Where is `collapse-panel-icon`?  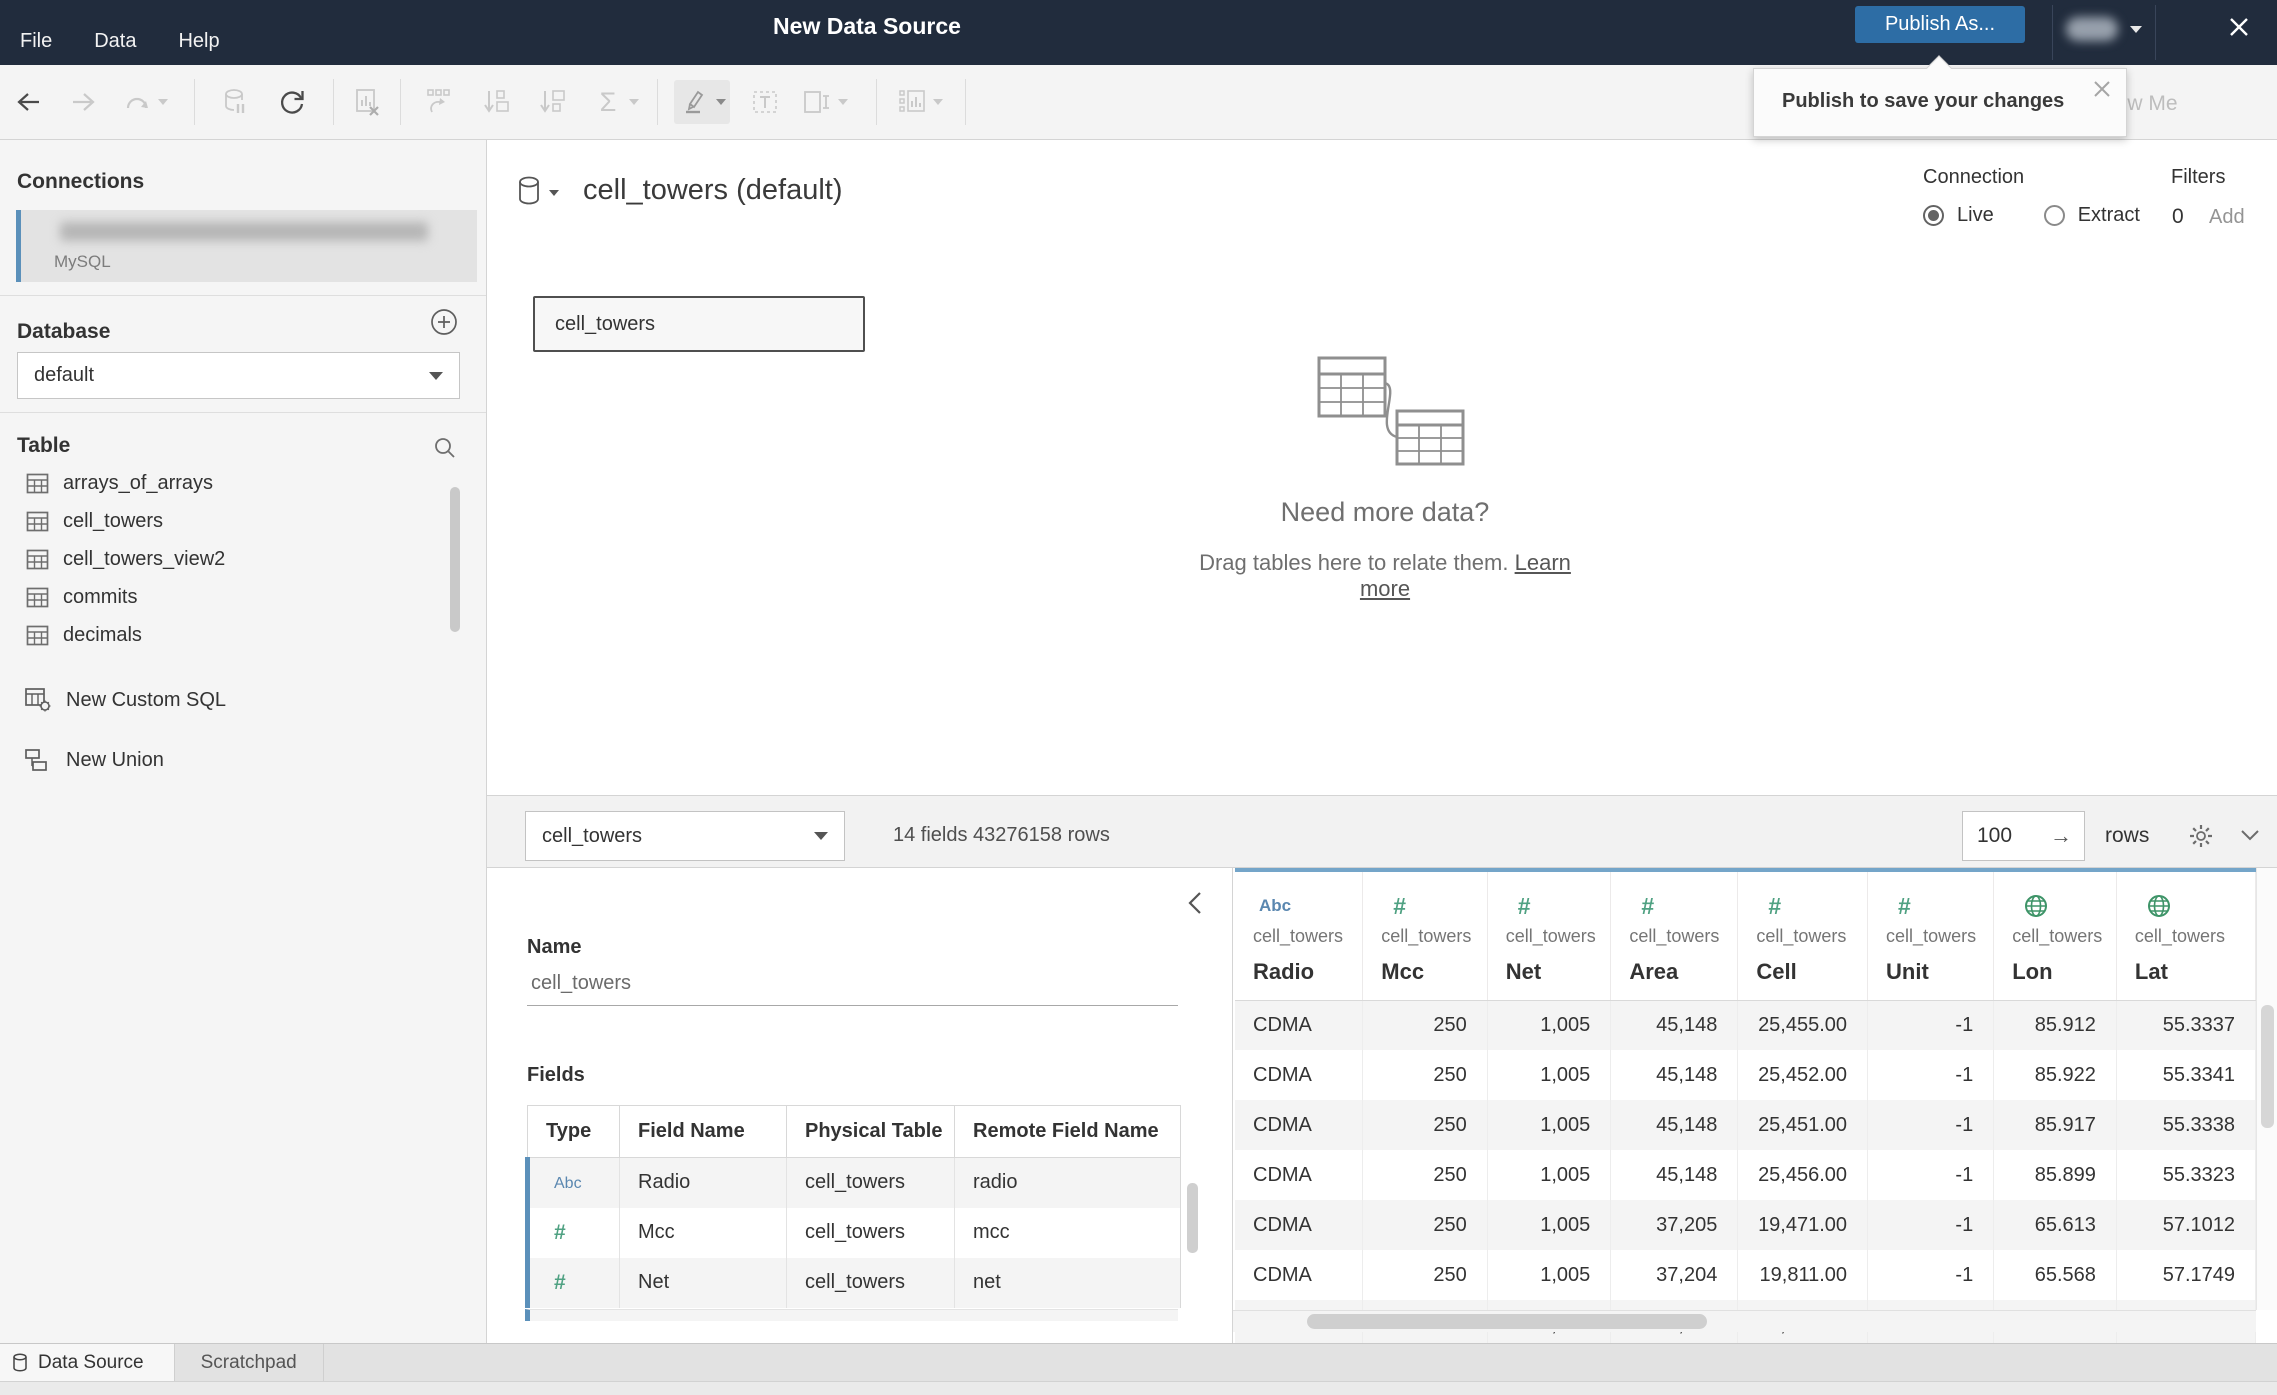 collapse-panel-icon is located at coordinates (1196, 903).